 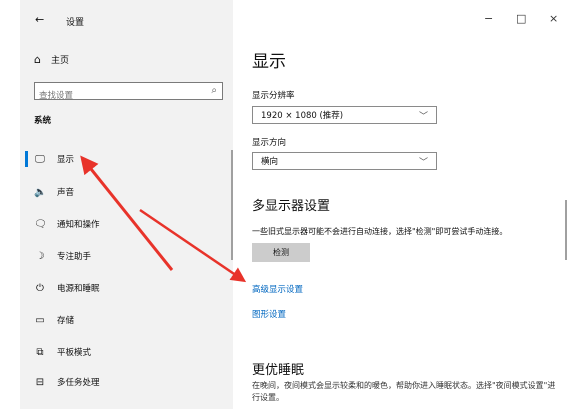 What do you see at coordinates (193, 245) in the screenshot?
I see `arrow-to-advanced-link` at bounding box center [193, 245].